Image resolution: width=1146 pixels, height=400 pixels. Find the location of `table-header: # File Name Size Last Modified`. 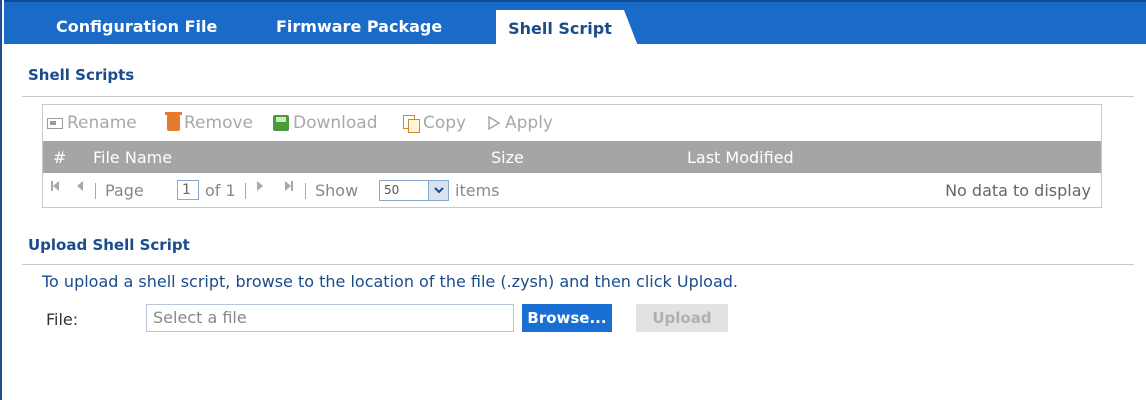

table-header: # File Name Size Last Modified is located at coordinates (572, 157).